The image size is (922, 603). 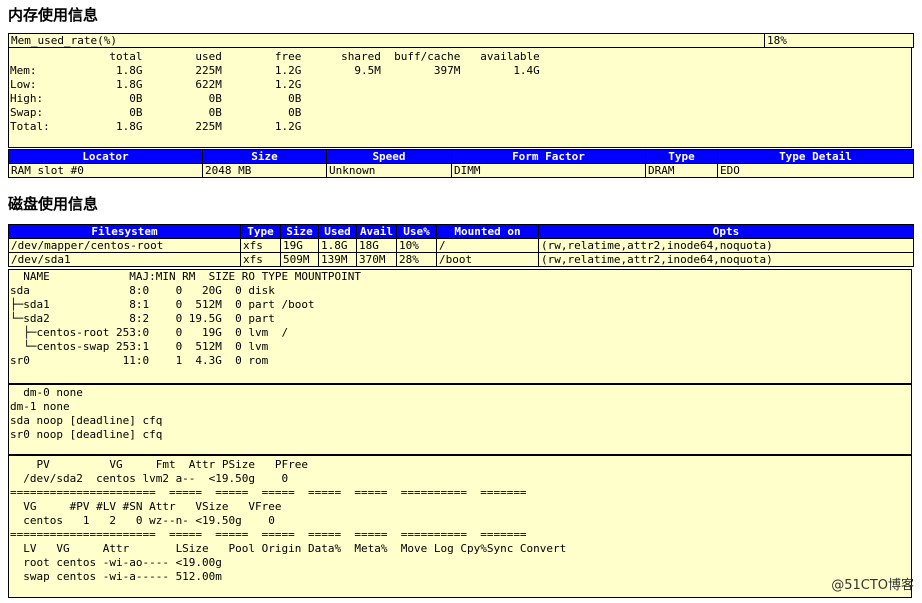 I want to click on fs-cell: 10%, so click(x=416, y=245).